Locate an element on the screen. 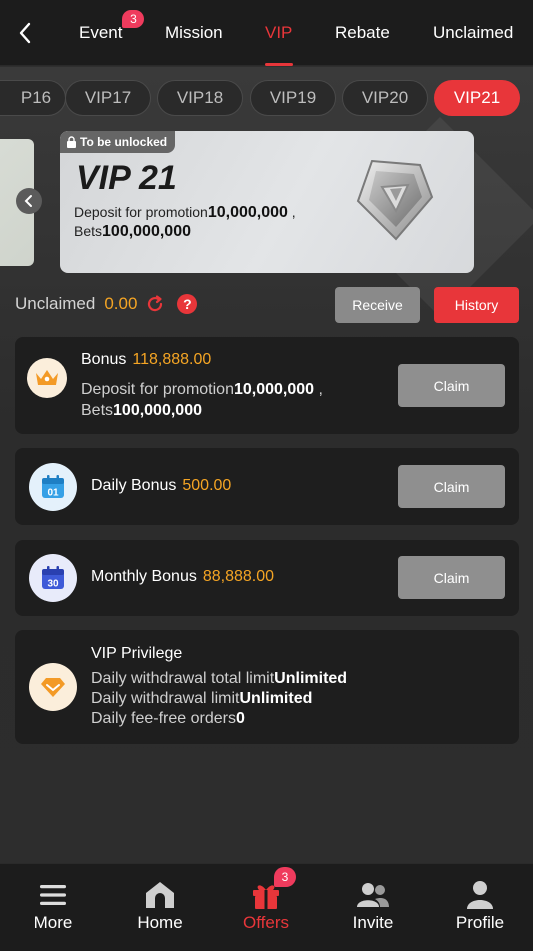  vip-privilege-title: VIP Privilege is located at coordinates (137, 653).